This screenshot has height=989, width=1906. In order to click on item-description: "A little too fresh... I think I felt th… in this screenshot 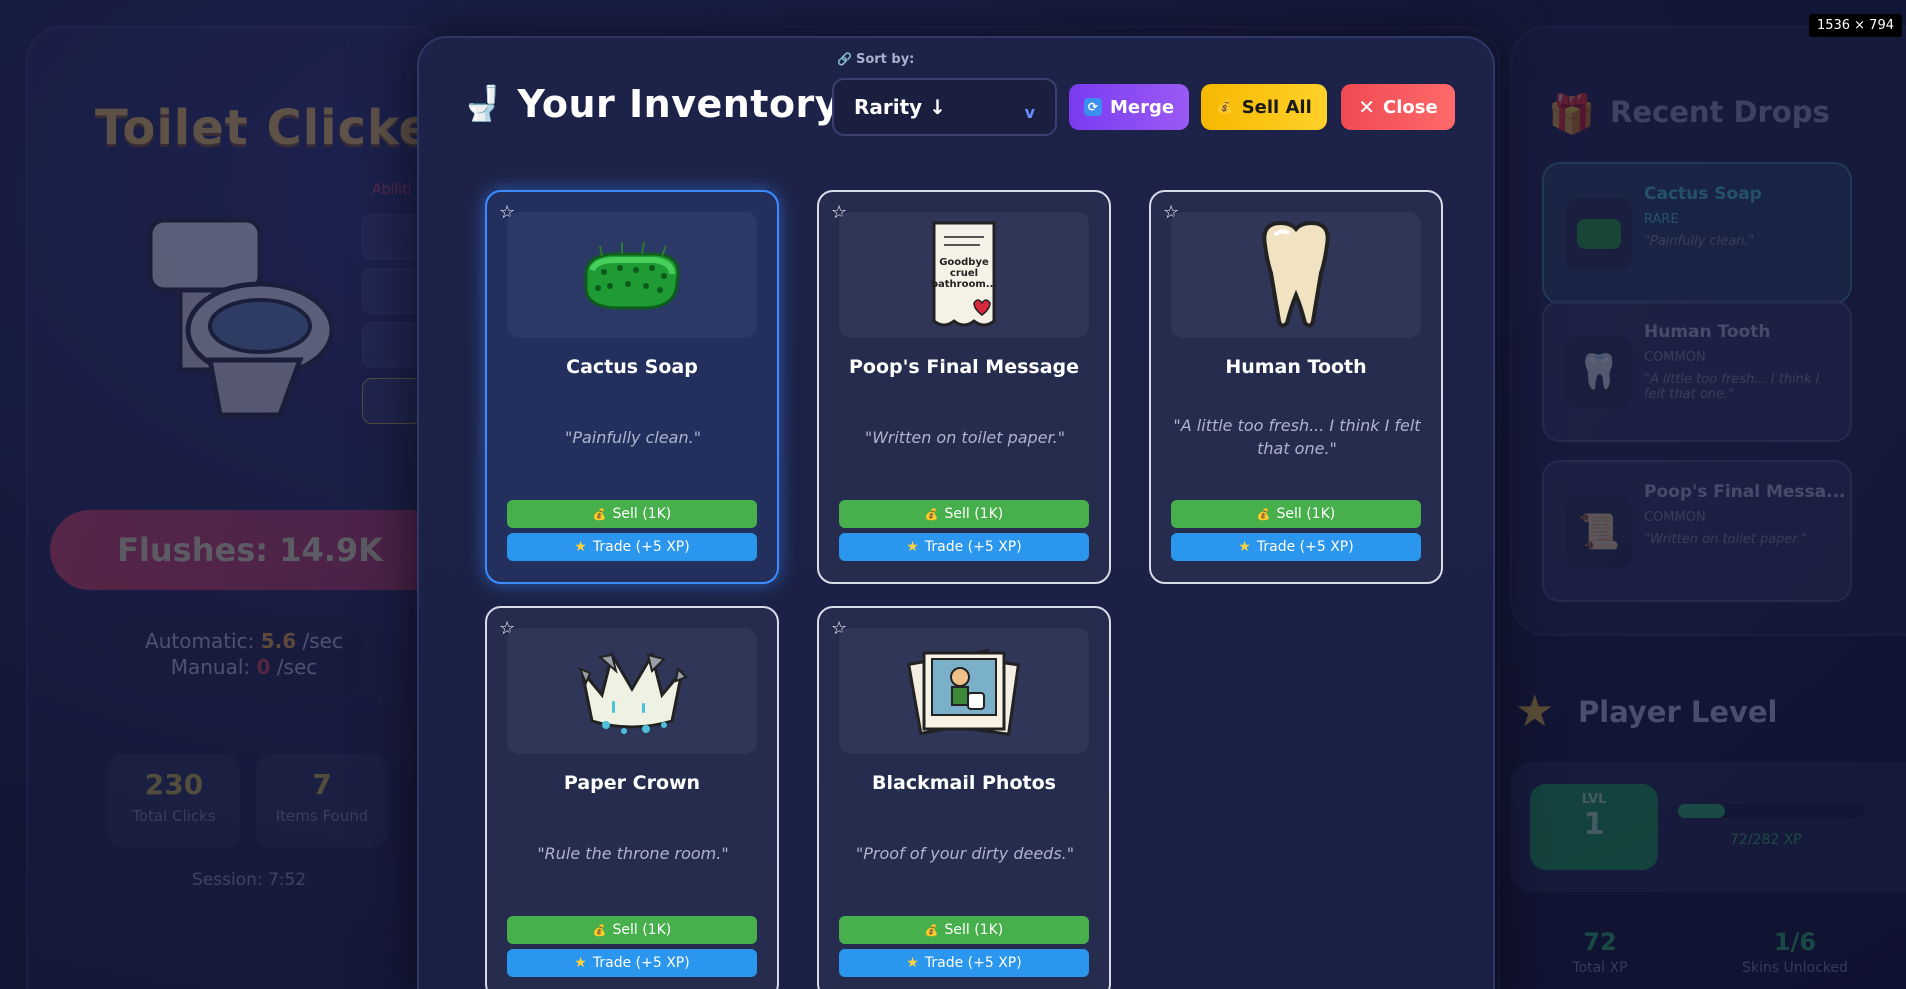, I will do `click(1297, 437)`.